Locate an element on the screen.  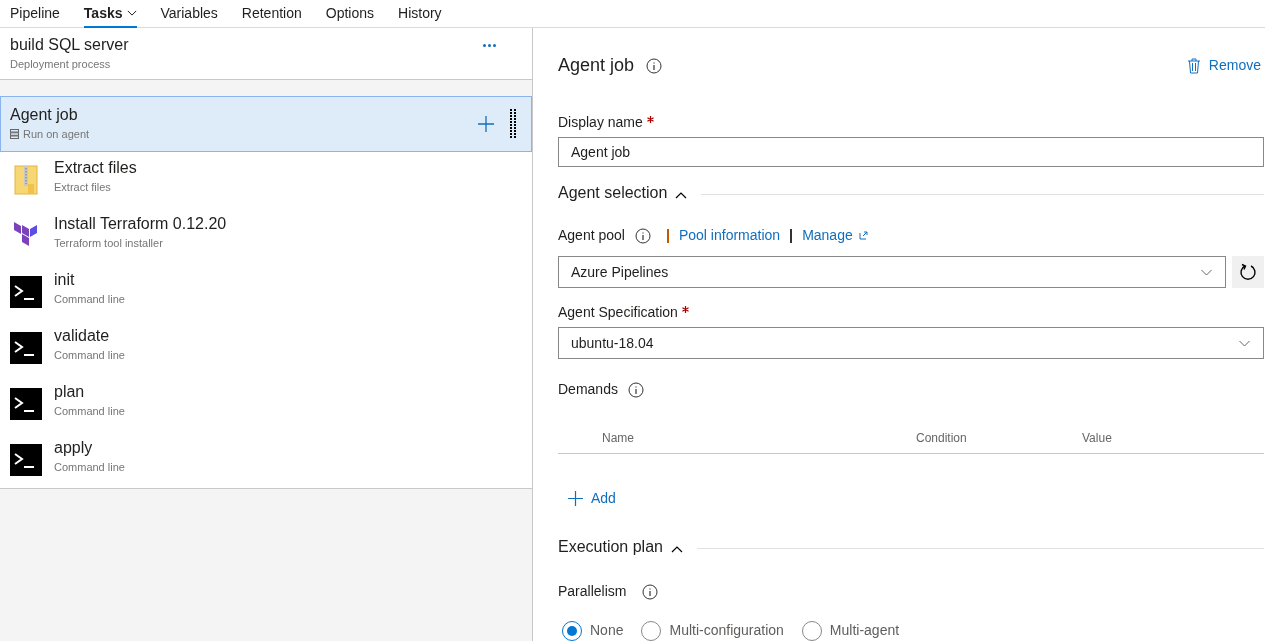
column-header: Name is located at coordinates (618, 438).